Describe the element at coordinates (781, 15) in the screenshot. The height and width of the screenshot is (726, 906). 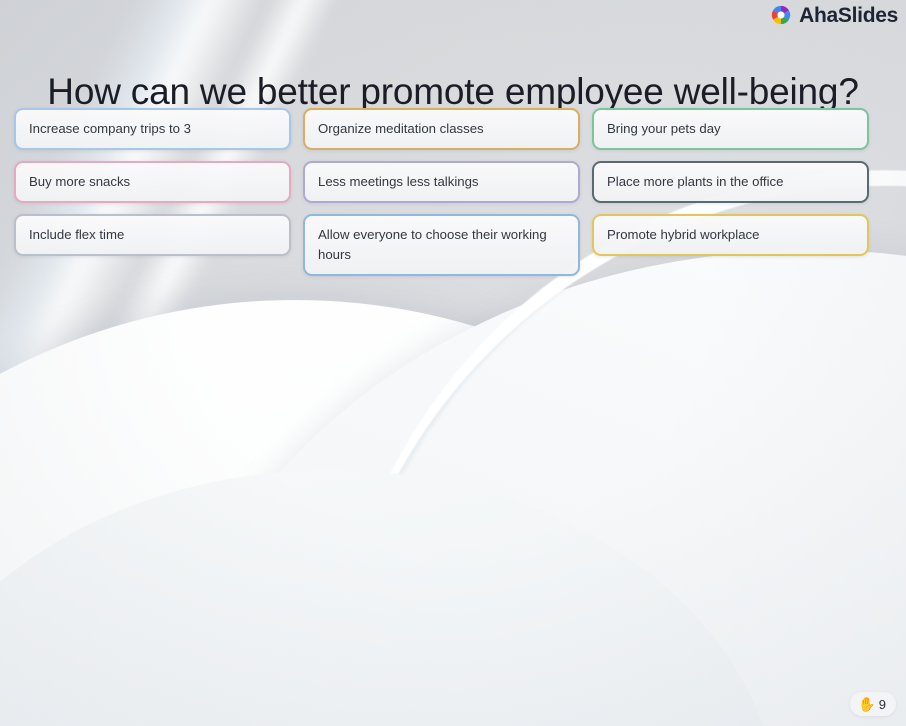
I see `ahaslides-circle-icon` at that location.